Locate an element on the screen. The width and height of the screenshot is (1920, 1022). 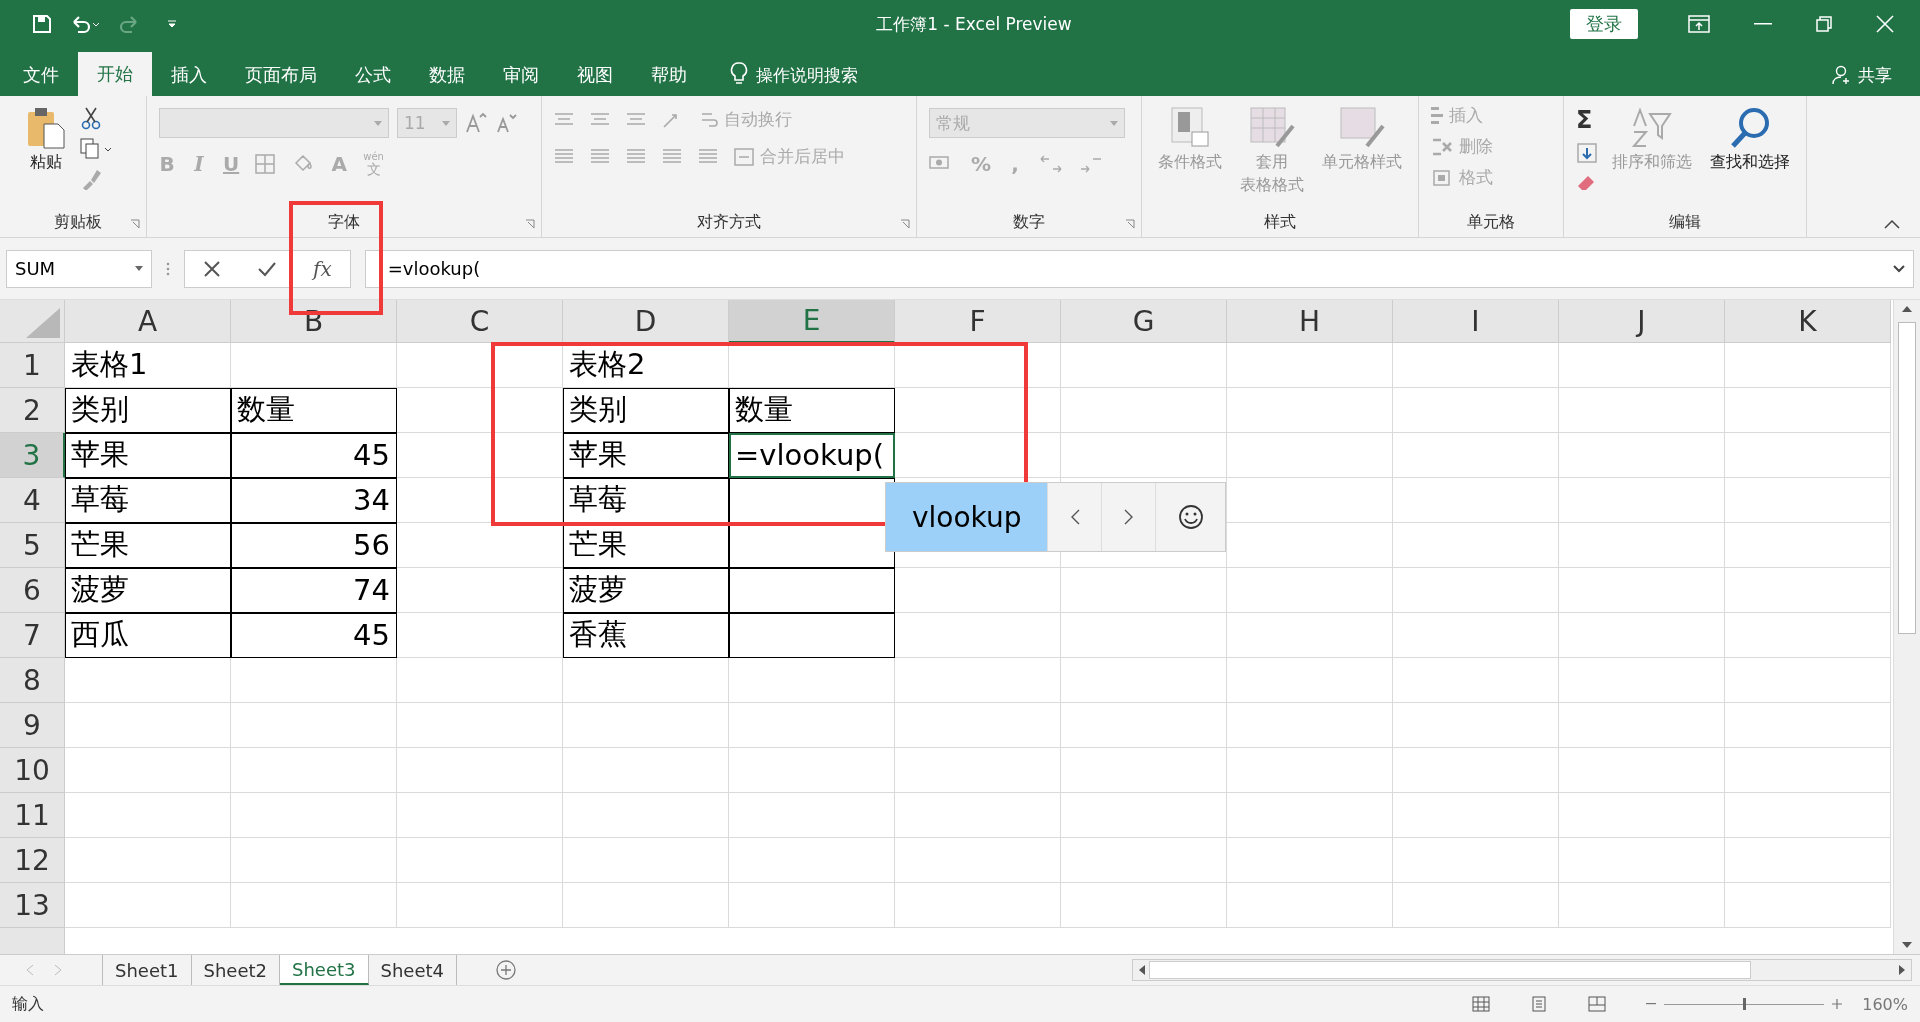
increase-decimal-icon is located at coordinates (1051, 164).